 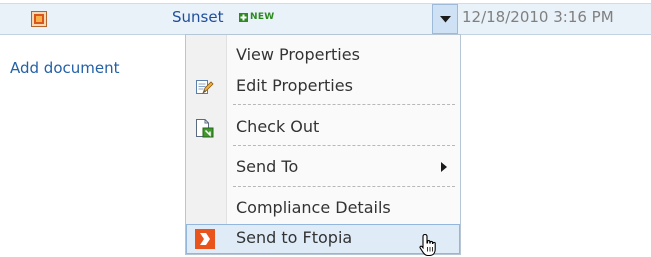 I want to click on document-type-icon, so click(x=39, y=19).